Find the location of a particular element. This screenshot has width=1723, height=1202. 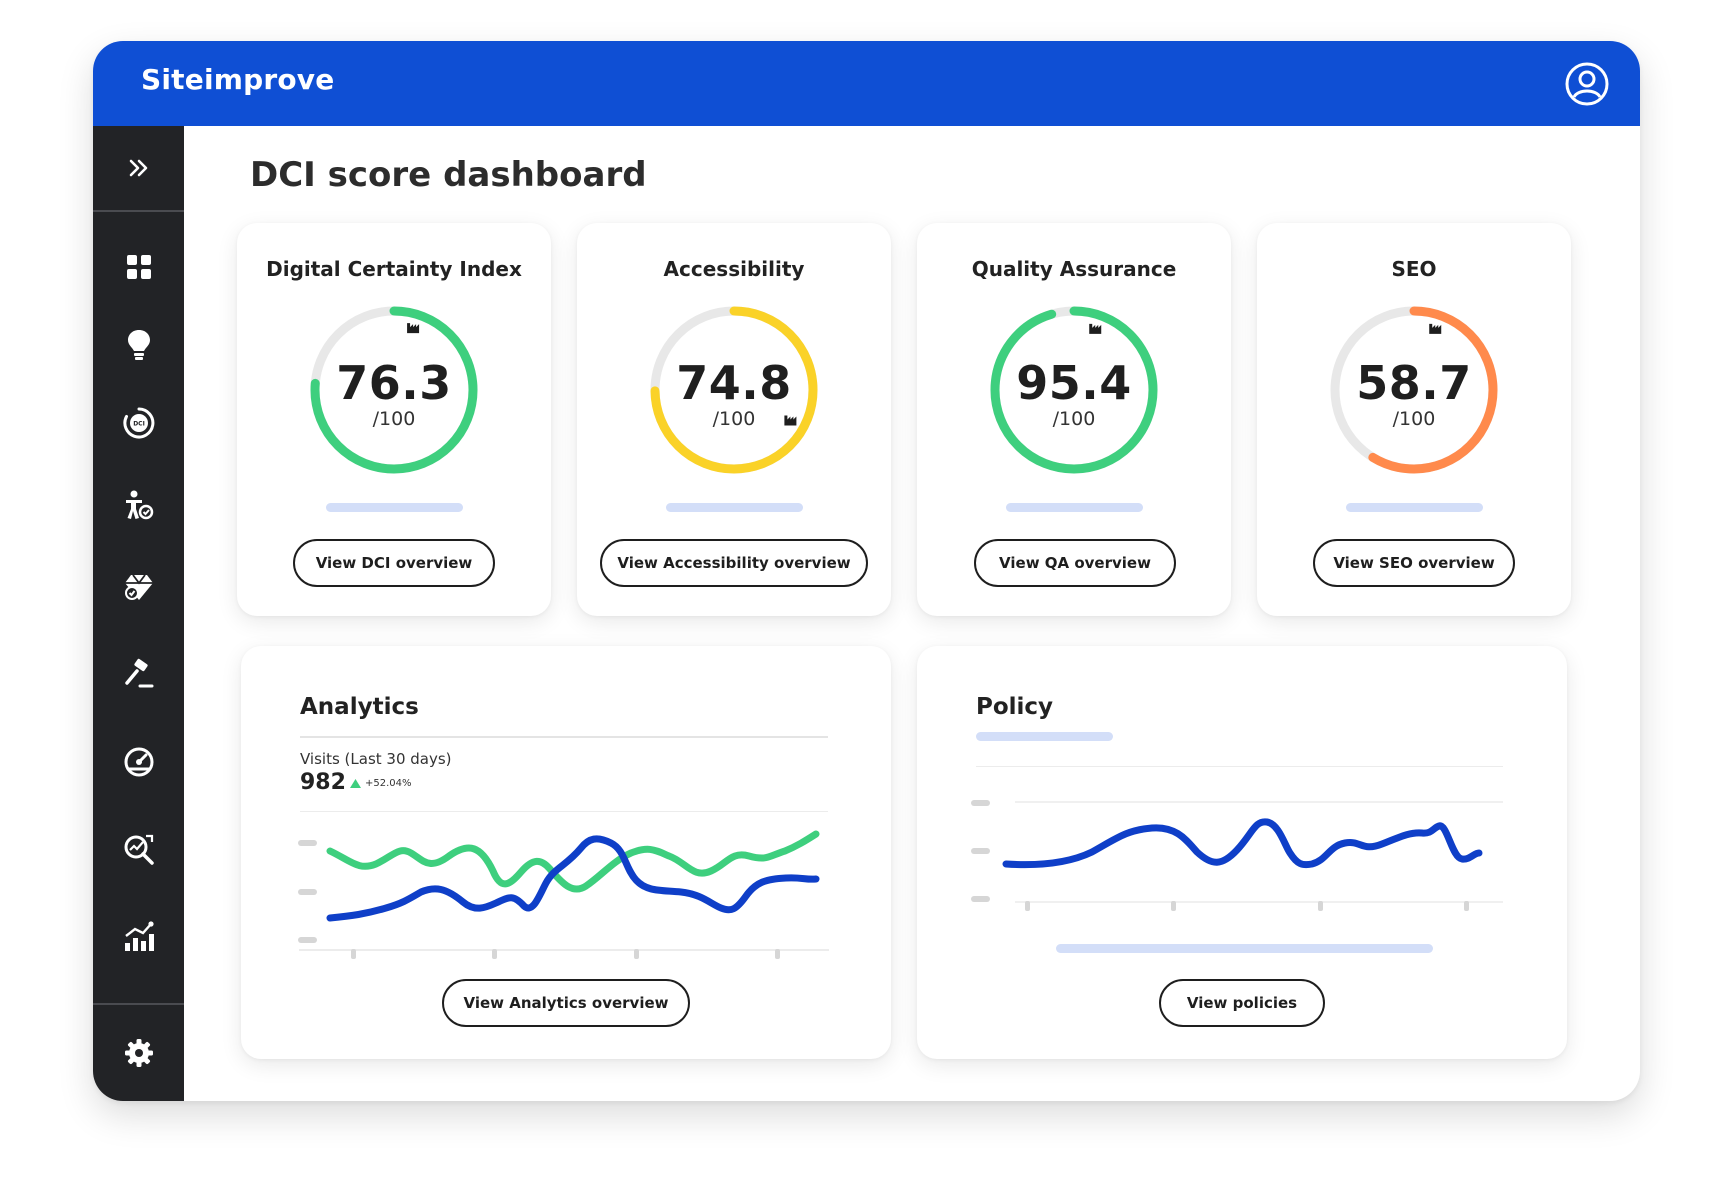

score-value: 95.4 is located at coordinates (1074, 383).